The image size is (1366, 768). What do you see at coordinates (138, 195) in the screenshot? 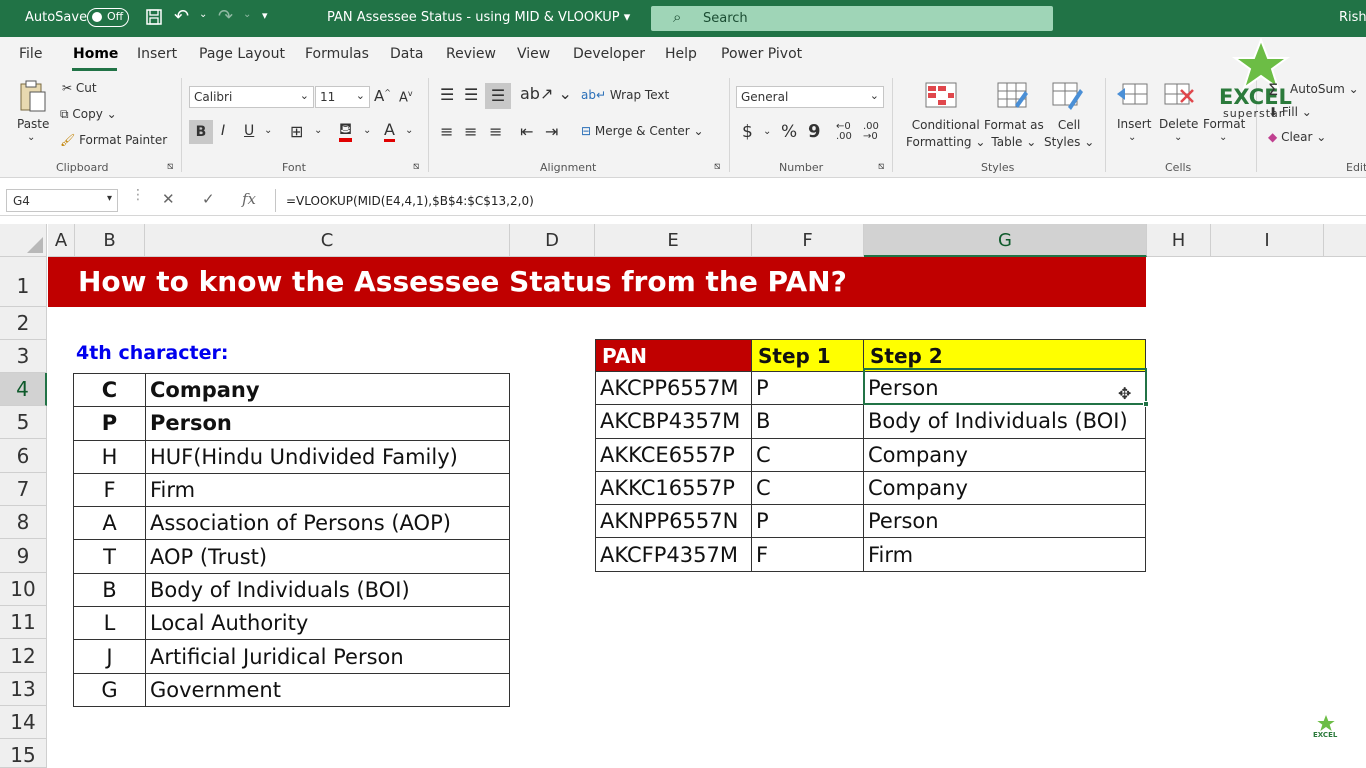
I see `more-options-icon: ⋮` at bounding box center [138, 195].